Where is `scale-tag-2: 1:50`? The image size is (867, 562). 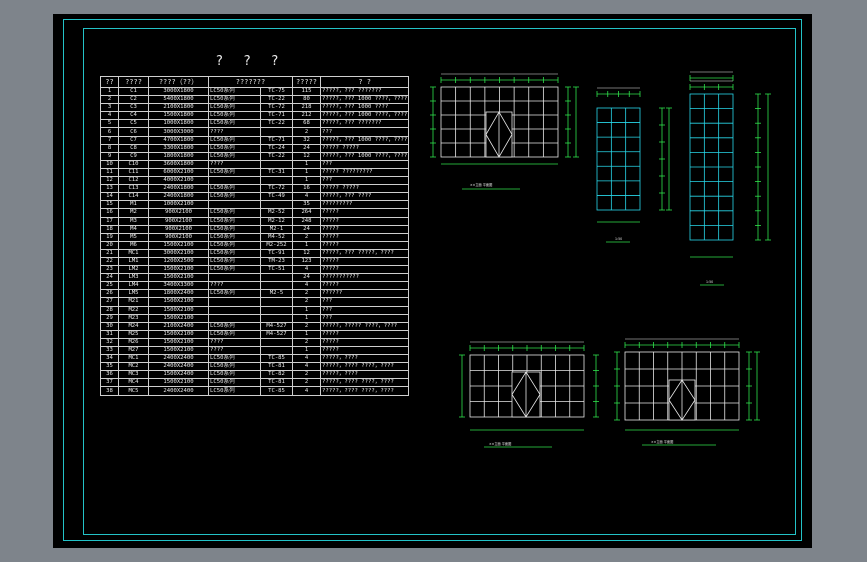 scale-tag-2: 1:50 is located at coordinates (709, 282).